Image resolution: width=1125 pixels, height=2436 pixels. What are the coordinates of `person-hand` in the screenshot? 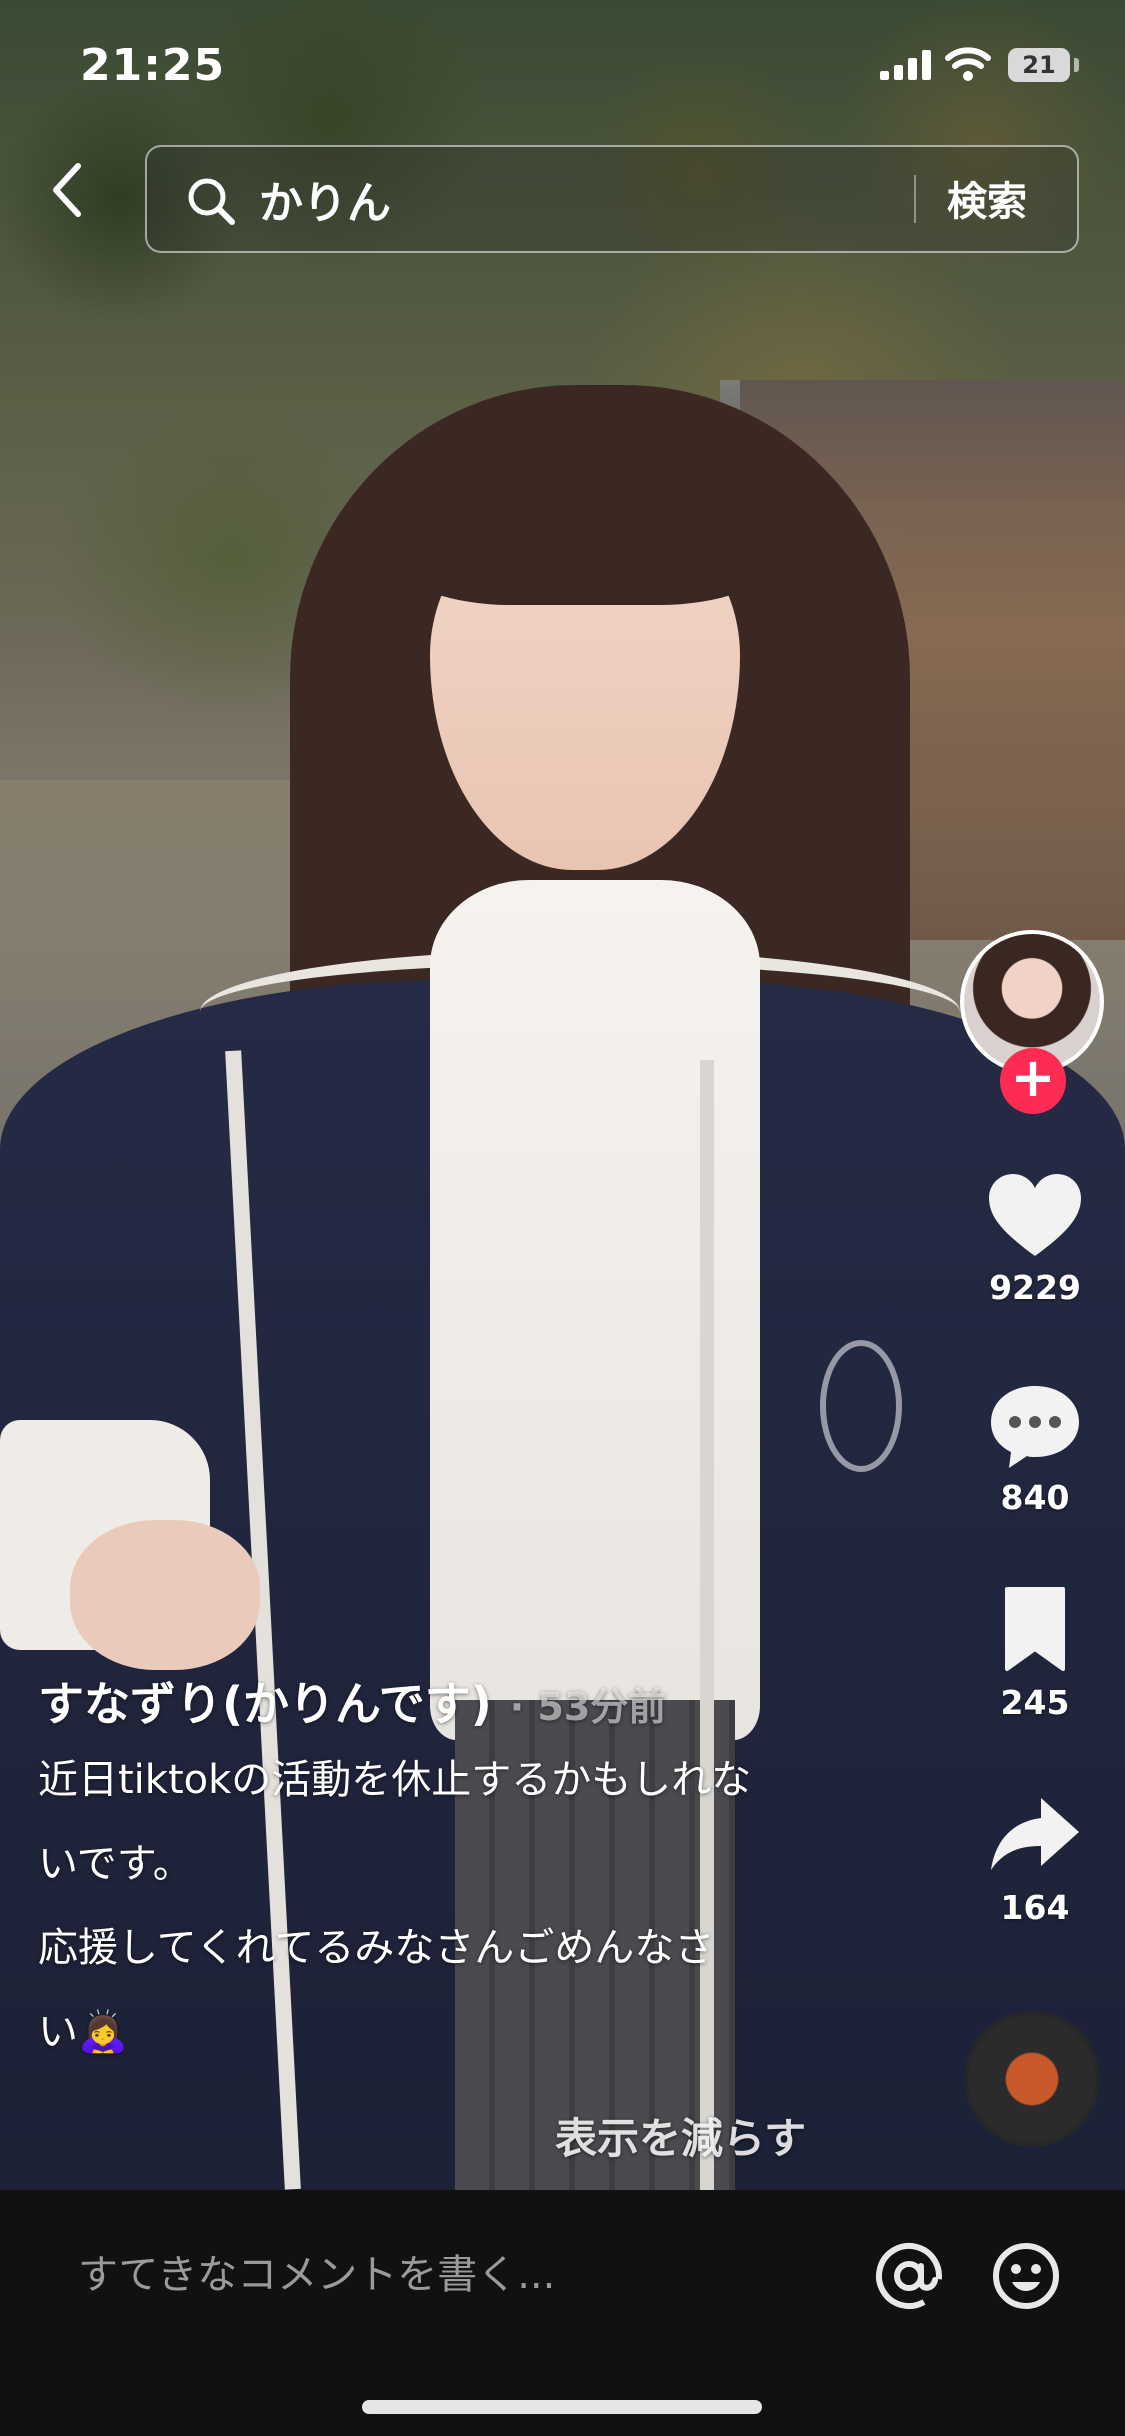 It's located at (165, 1595).